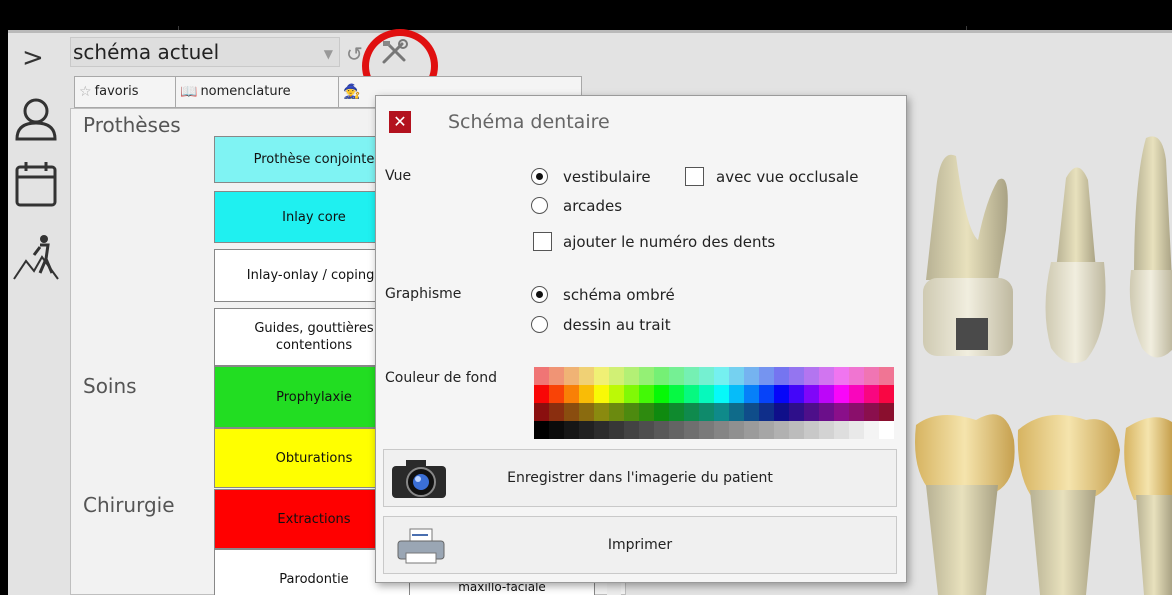  Describe the element at coordinates (205, 52) in the screenshot. I see `schema-combobox: schéma actuel ▼` at that location.